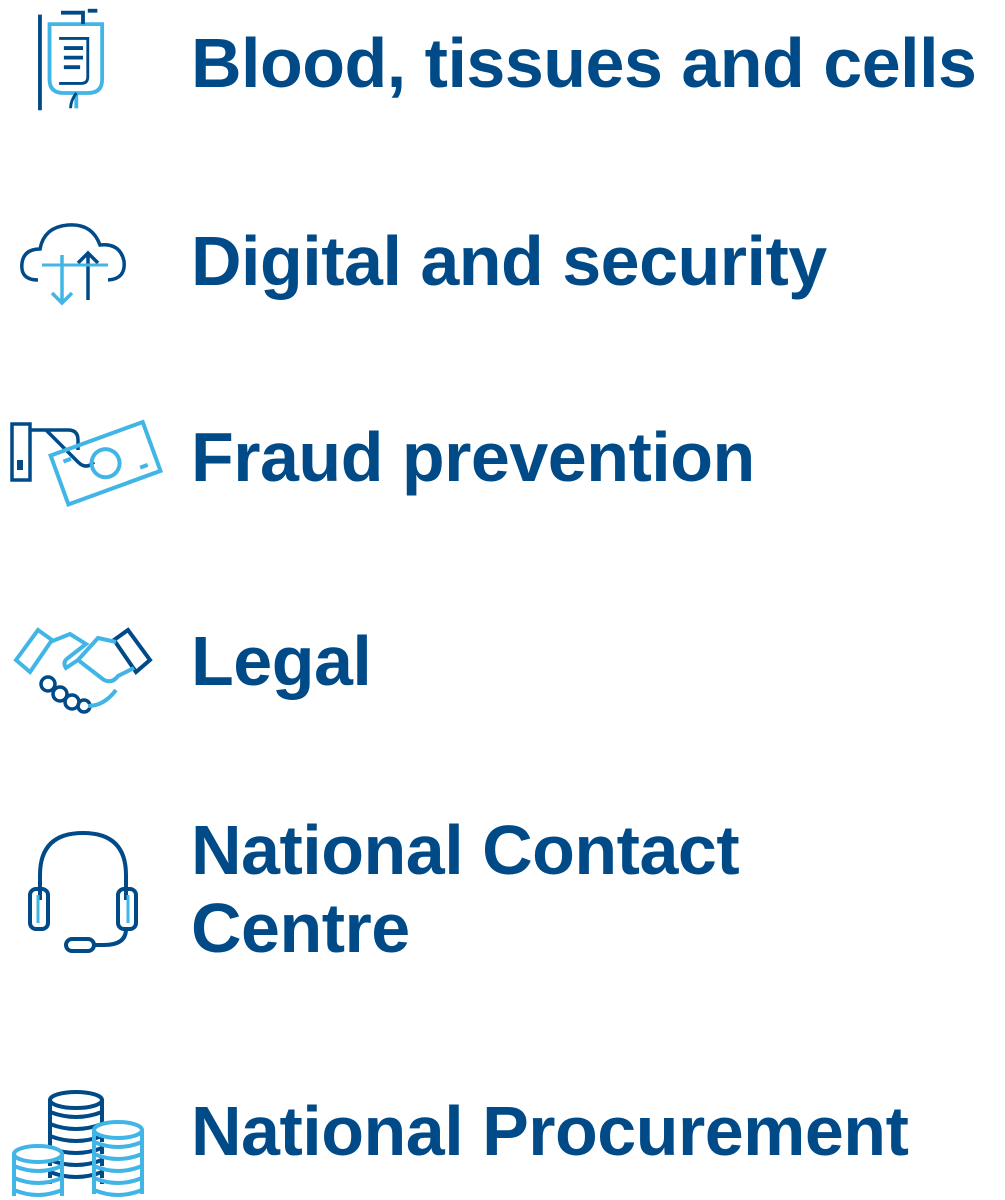 The width and height of the screenshot is (1005, 1200). What do you see at coordinates (281, 661) in the screenshot?
I see `service-label: Legal` at bounding box center [281, 661].